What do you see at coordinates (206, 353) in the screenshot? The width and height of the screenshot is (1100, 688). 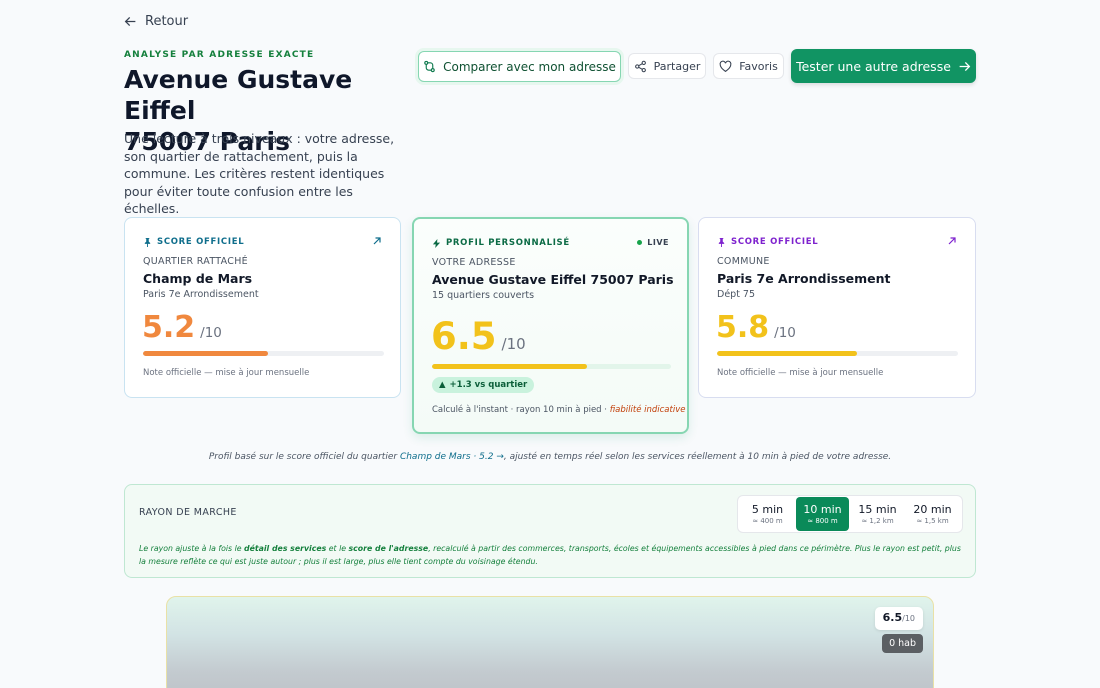 I see `quartier-score-bar-fill` at bounding box center [206, 353].